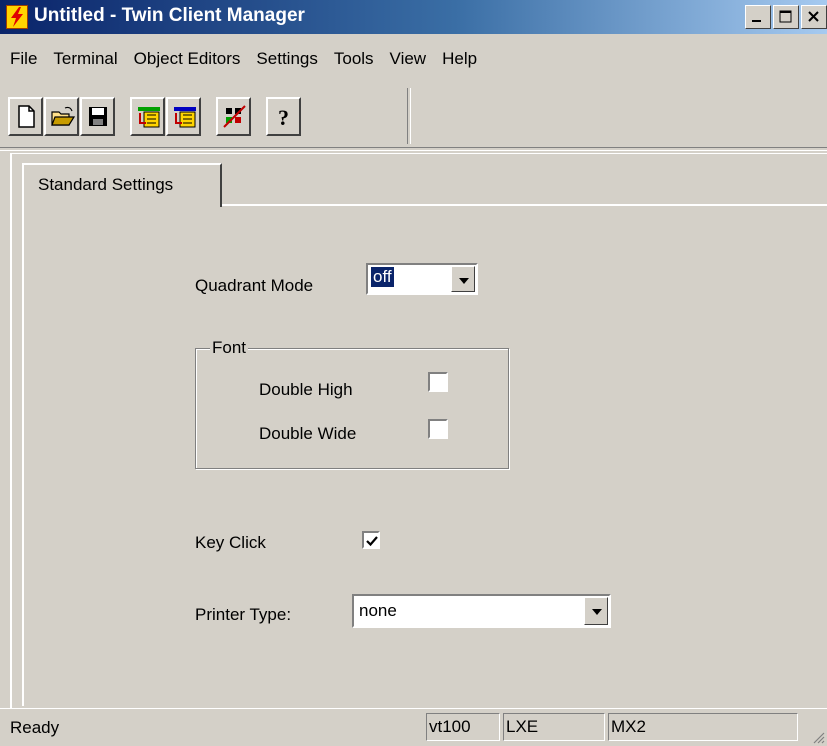 This screenshot has height=746, width=827. What do you see at coordinates (169, 15) in the screenshot?
I see `window-title: Untitled - Twin Client Manager` at bounding box center [169, 15].